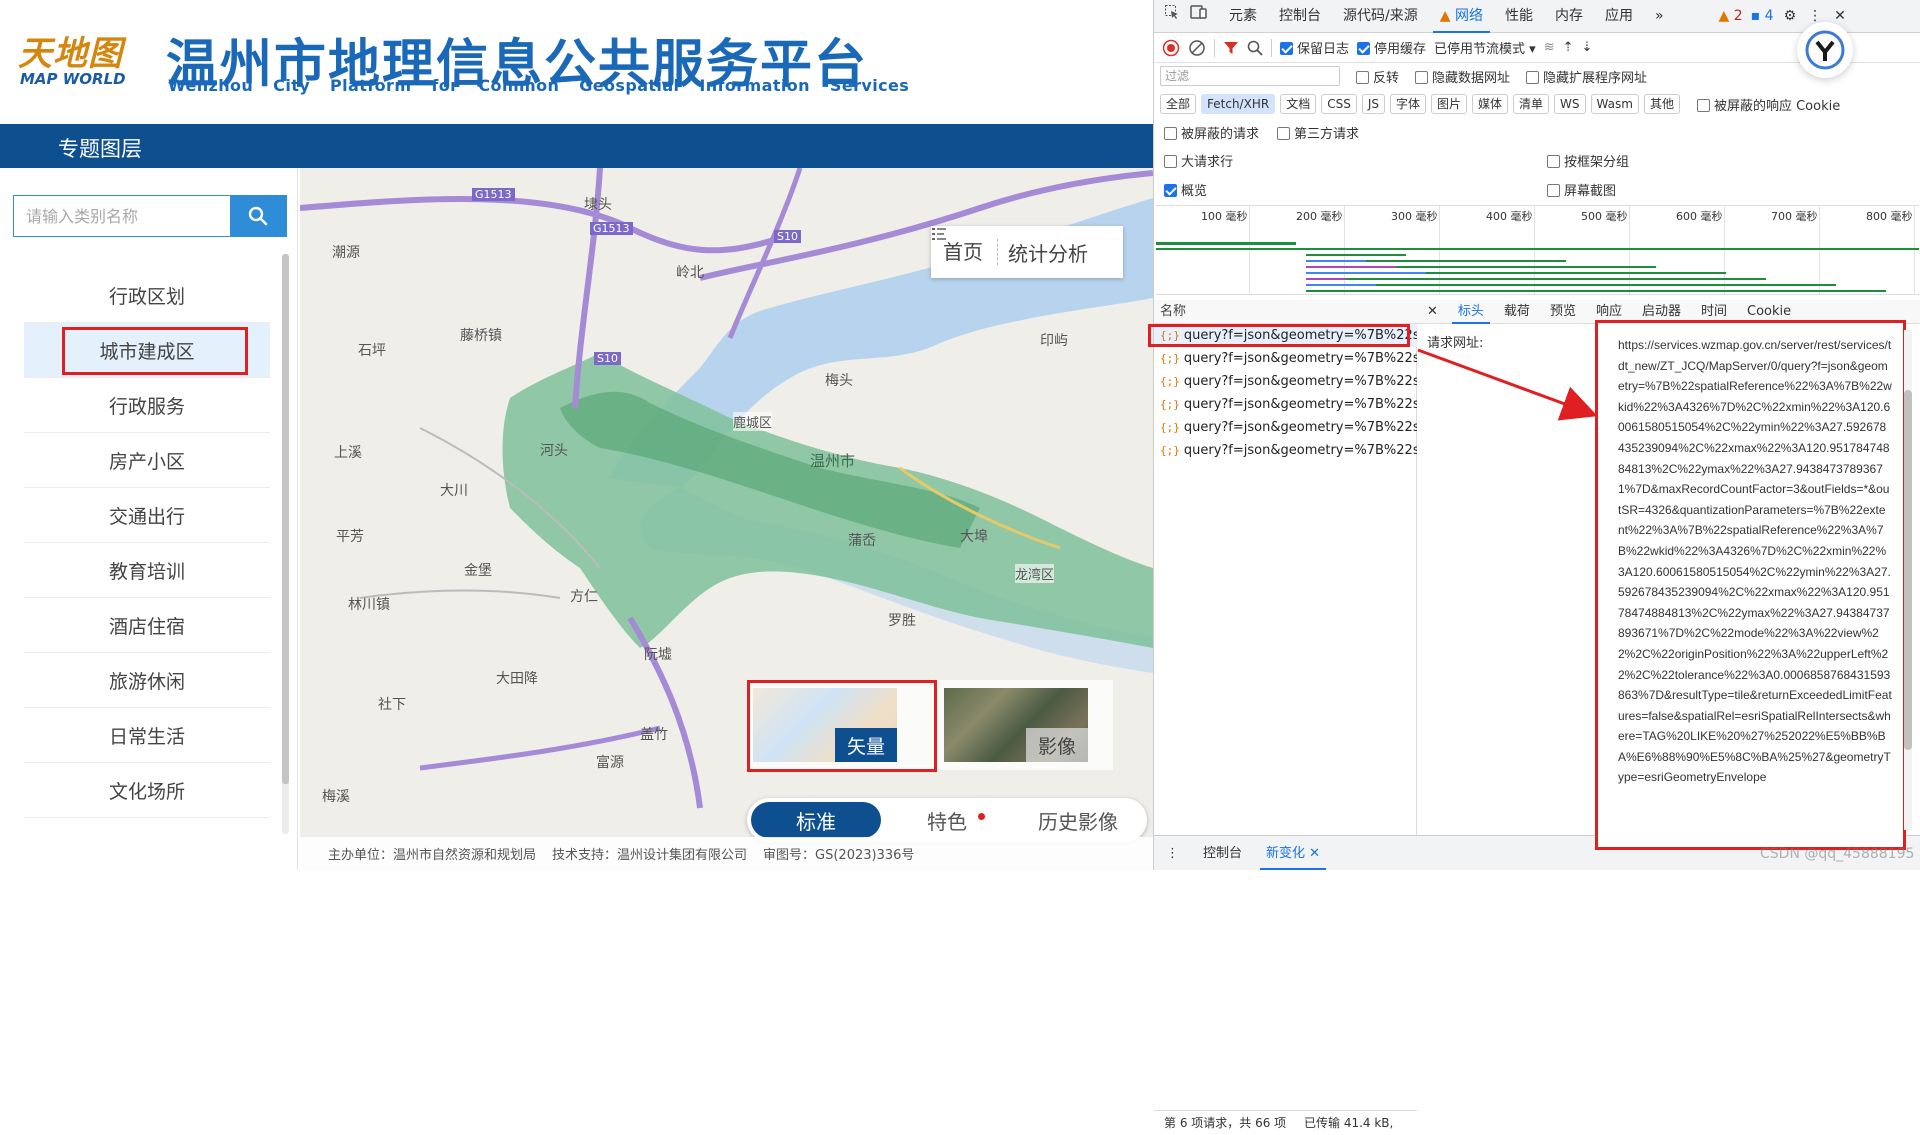  What do you see at coordinates (147, 350) in the screenshot?
I see `category-item-active: 城市建成区` at bounding box center [147, 350].